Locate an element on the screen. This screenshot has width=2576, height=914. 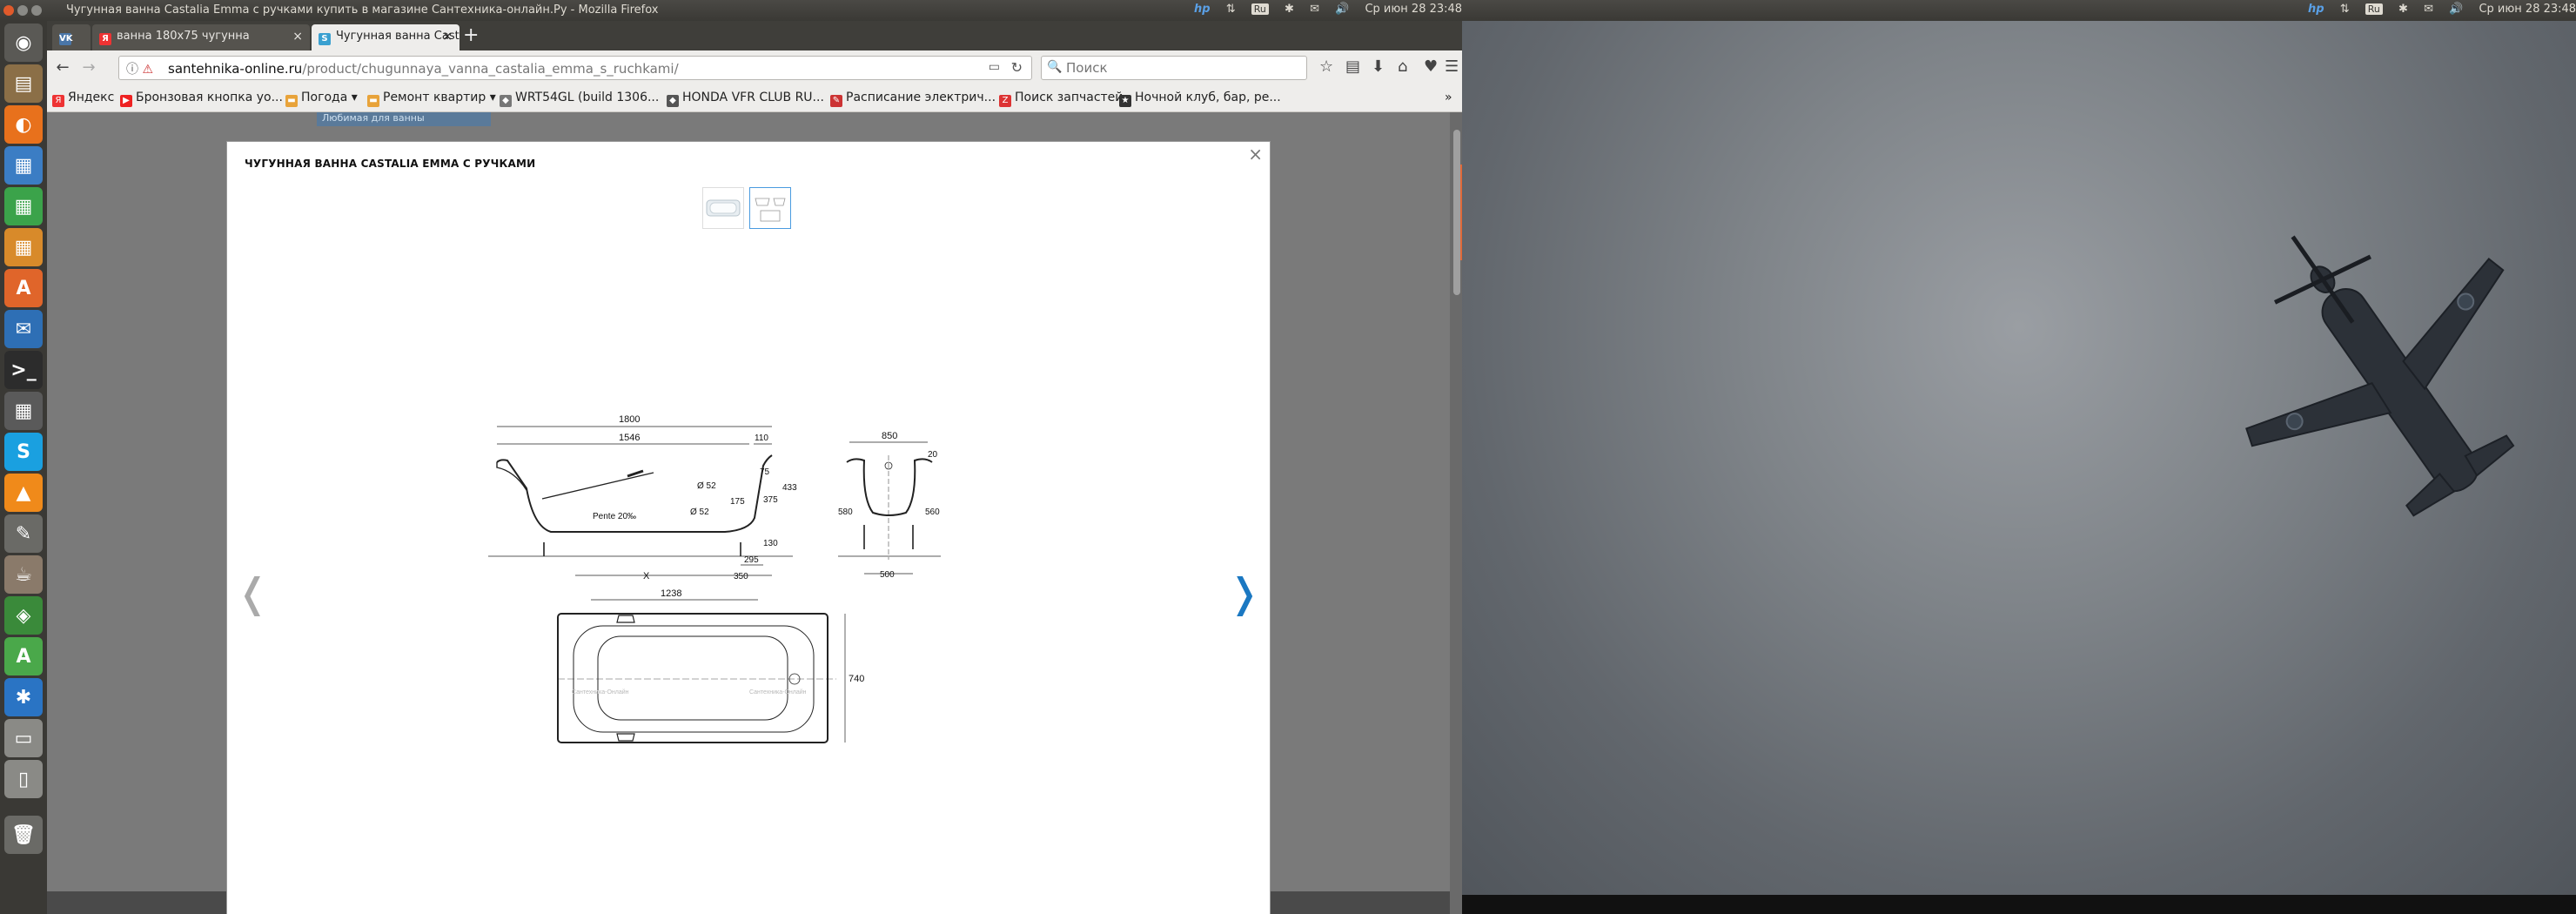
new-tab-button: + is located at coordinates (471, 35).